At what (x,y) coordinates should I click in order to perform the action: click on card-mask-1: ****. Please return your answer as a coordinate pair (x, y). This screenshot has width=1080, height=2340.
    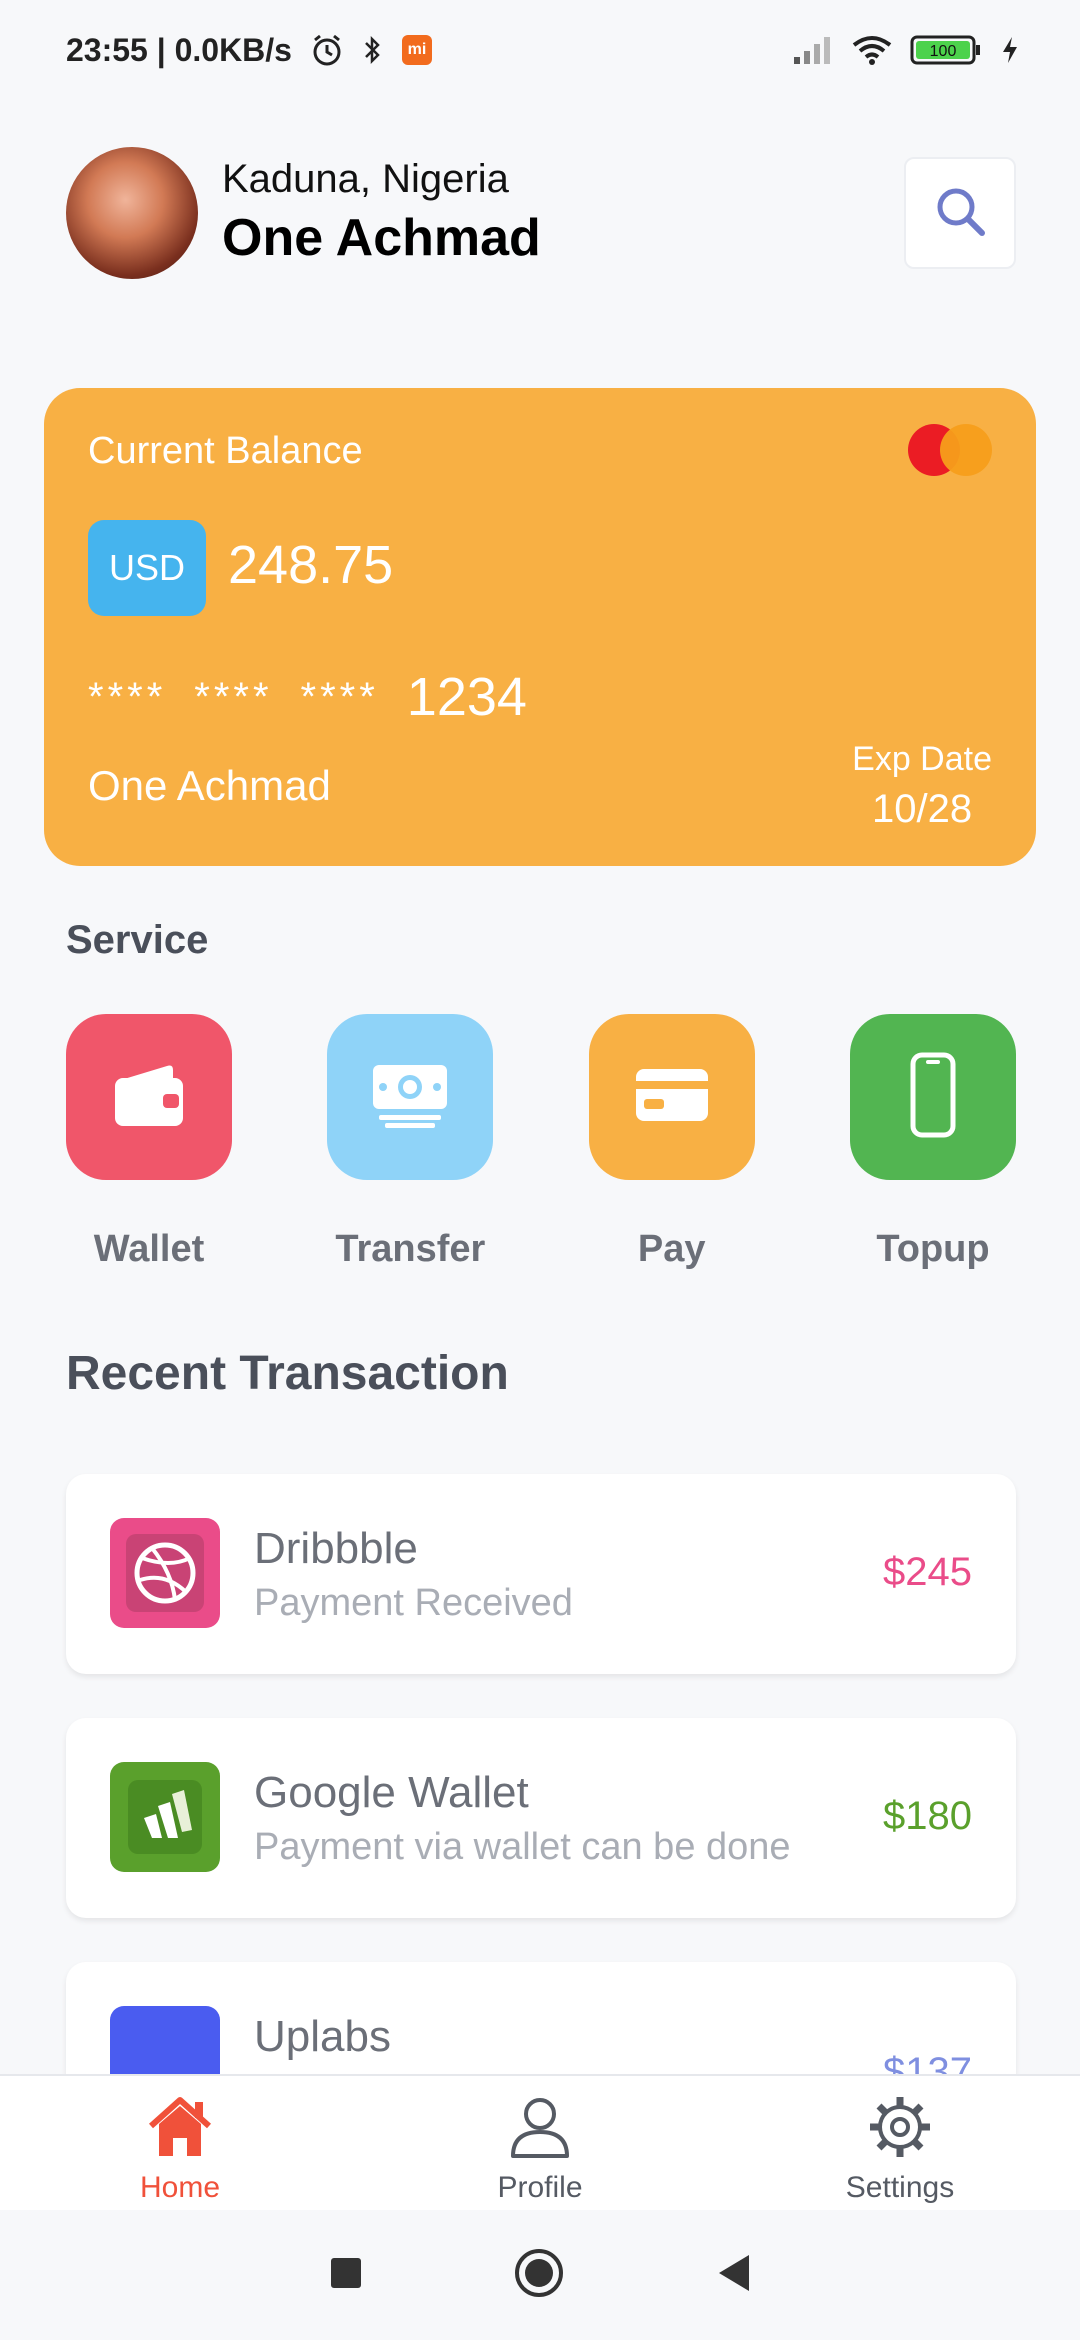
    Looking at the image, I should click on (127, 696).